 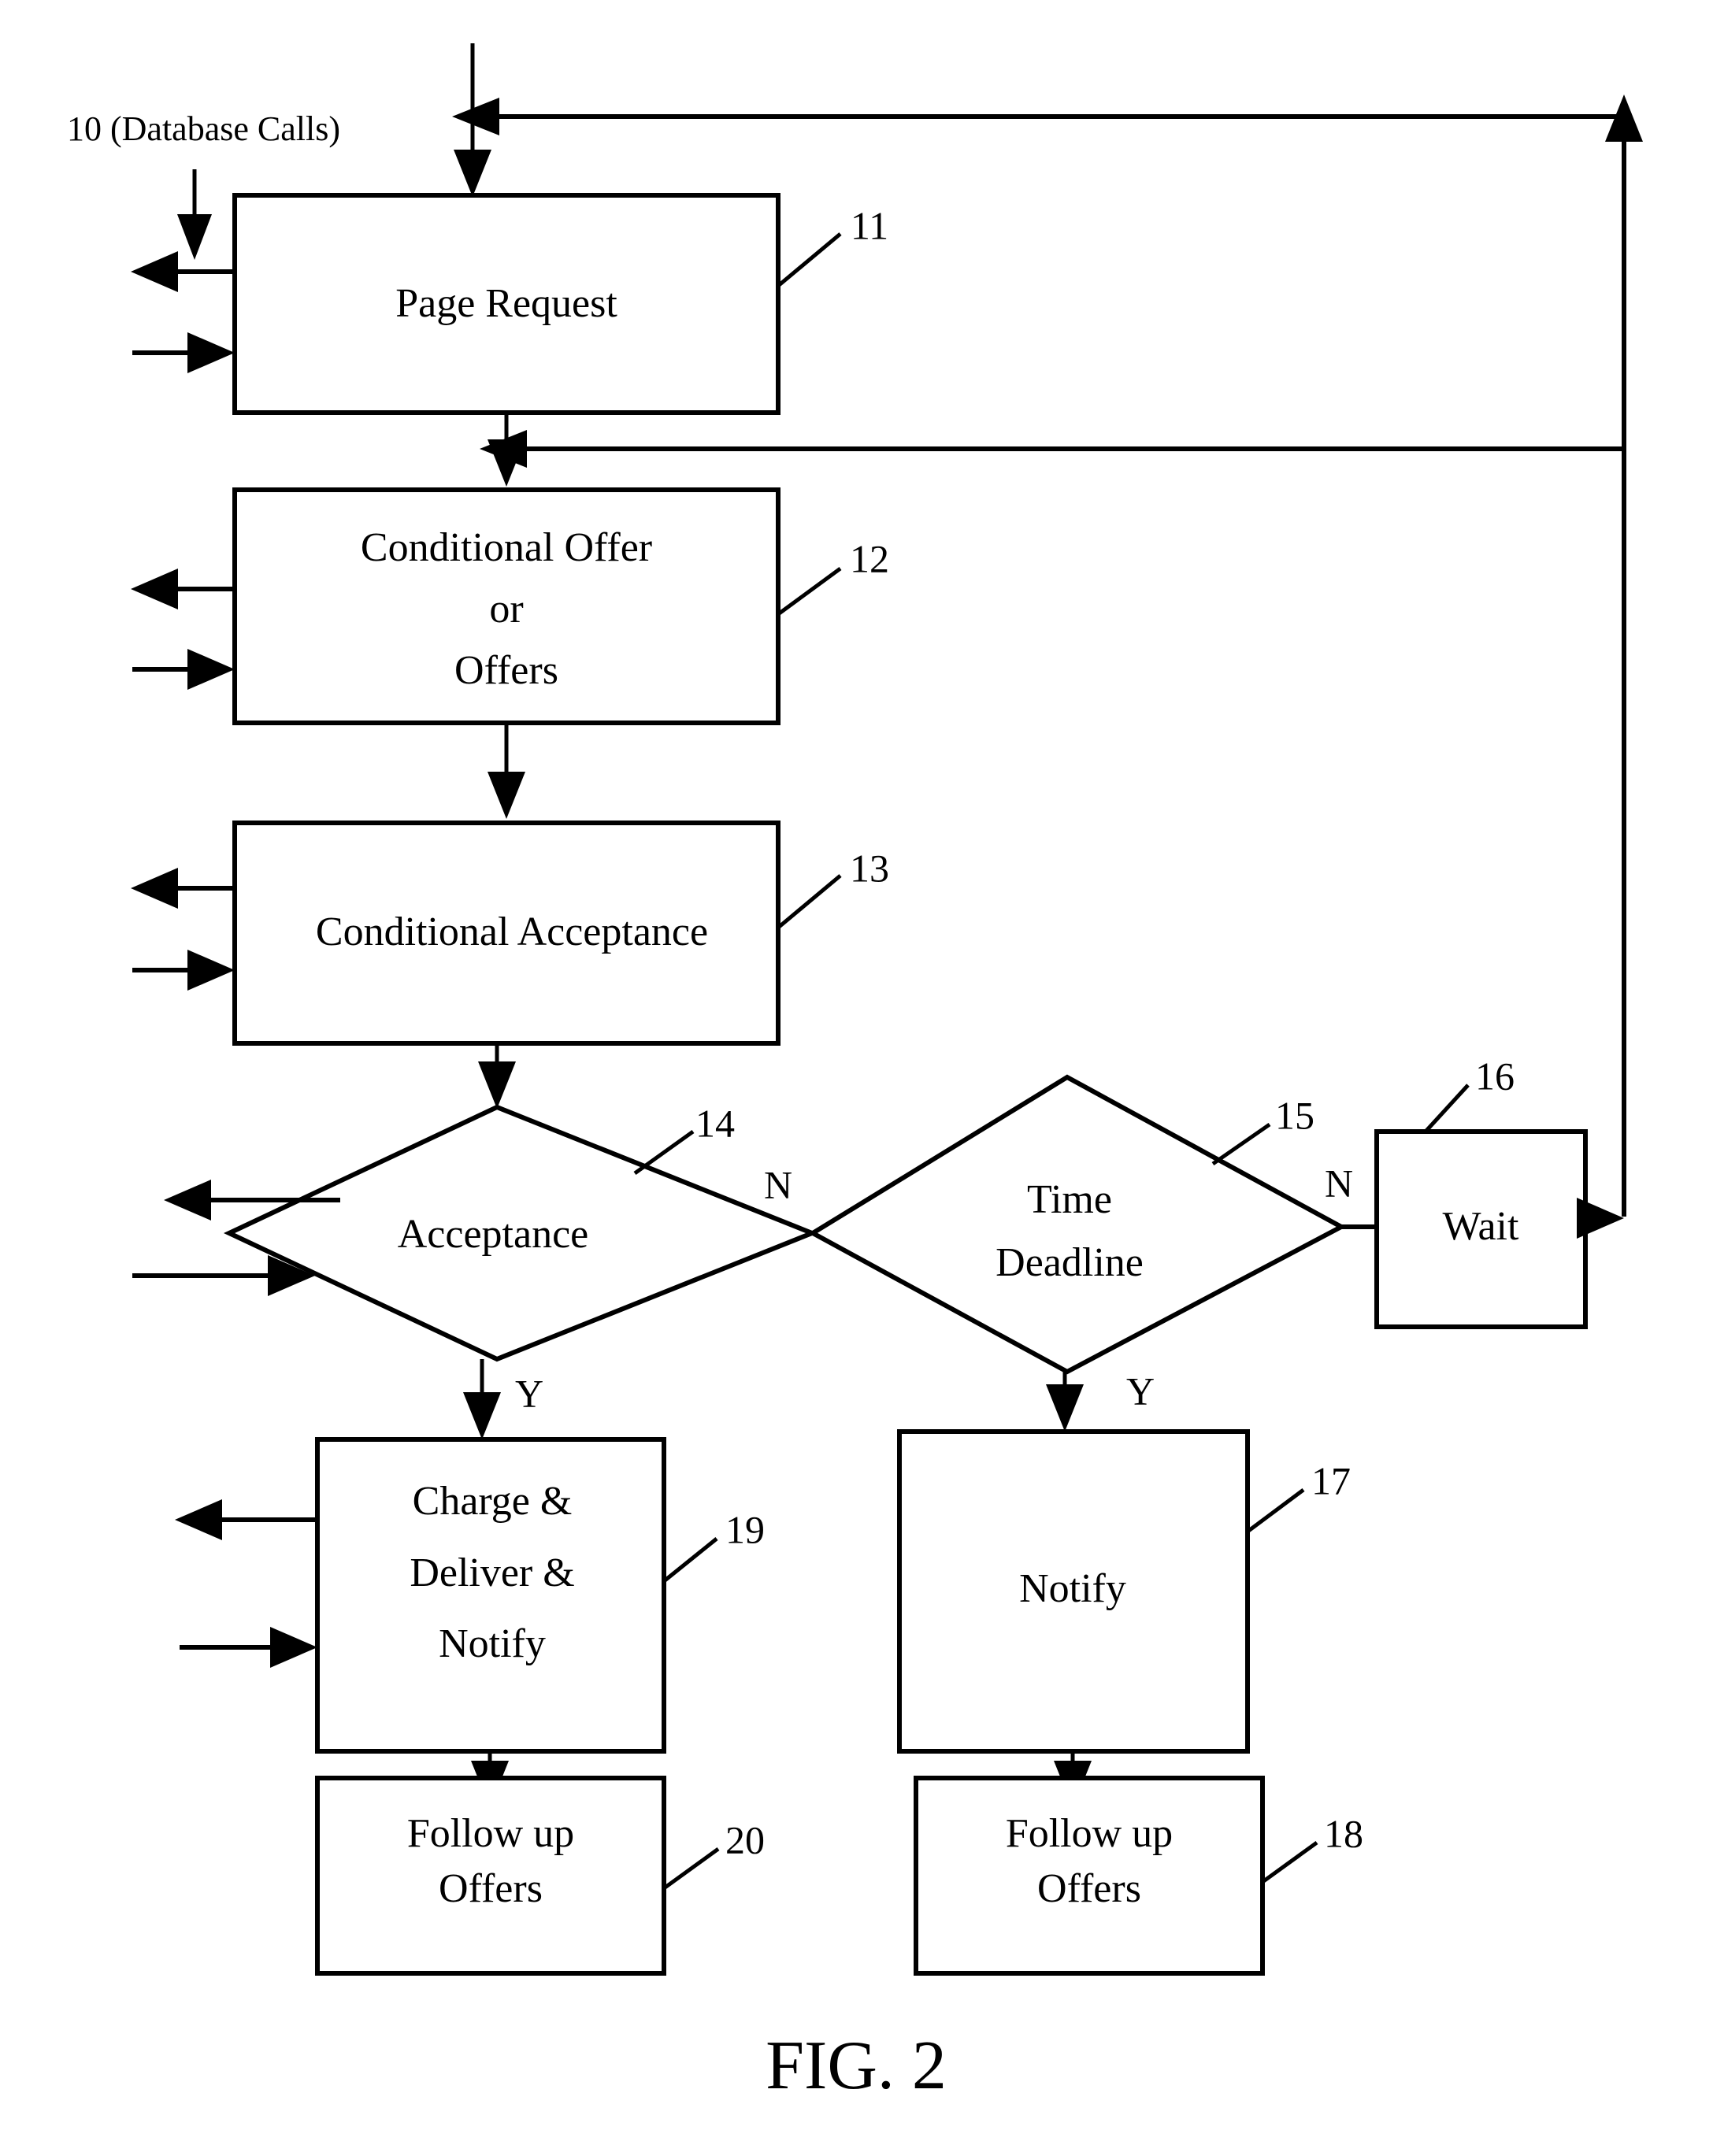 What do you see at coordinates (492, 1572) in the screenshot?
I see `charge-deliver-notify-label-line2: Deliver &` at bounding box center [492, 1572].